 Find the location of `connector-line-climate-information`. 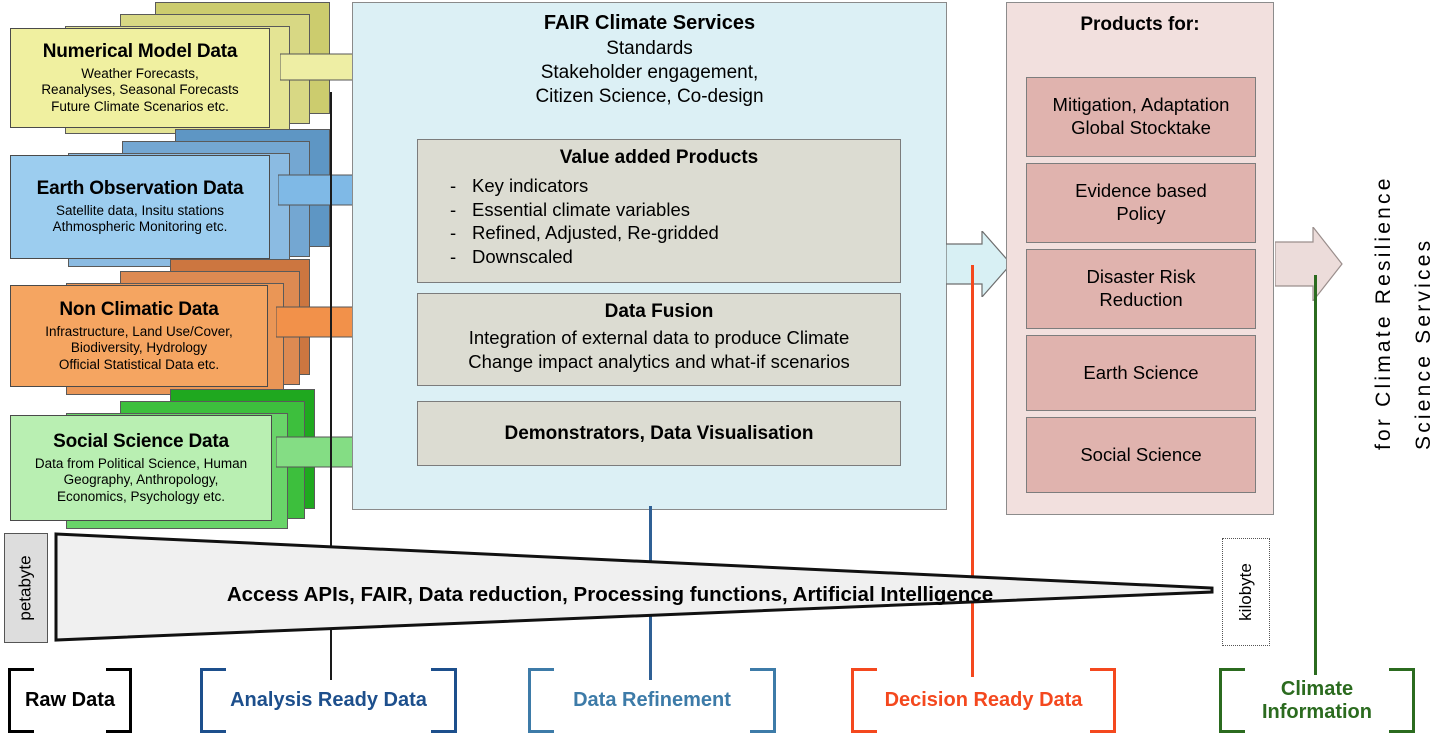

connector-line-climate-information is located at coordinates (1315, 475).